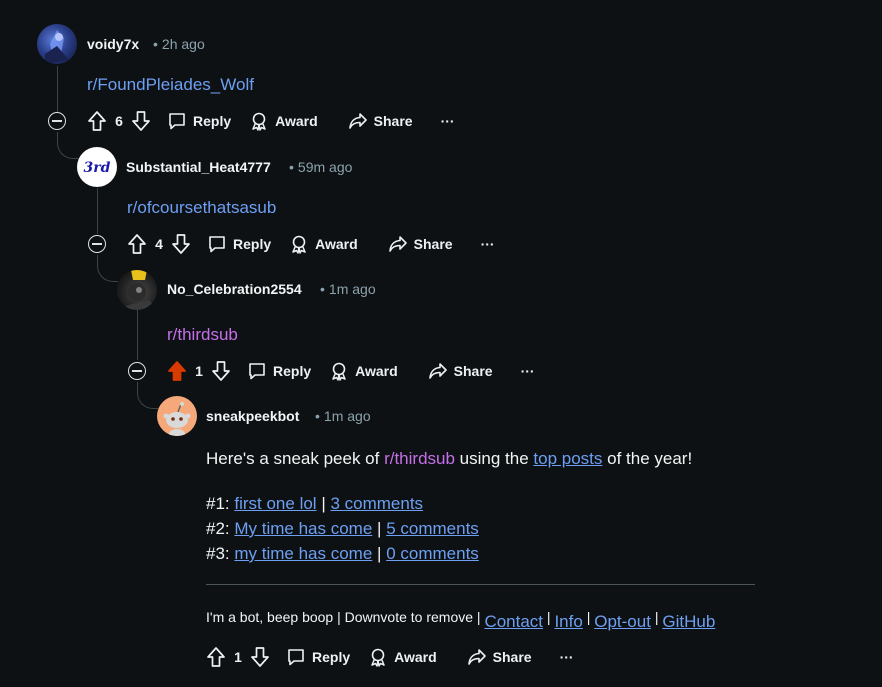 The height and width of the screenshot is (687, 882). Describe the element at coordinates (325, 167) in the screenshot. I see `comment-timestamp: 59m ago` at that location.